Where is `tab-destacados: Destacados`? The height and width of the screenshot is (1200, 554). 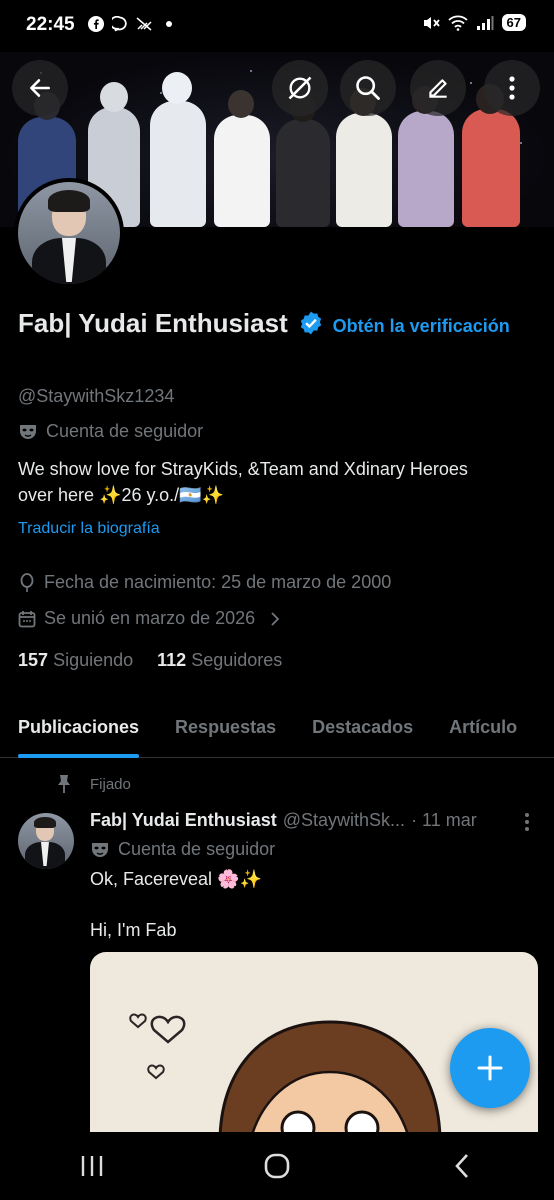
tab-destacados: Destacados is located at coordinates (362, 729).